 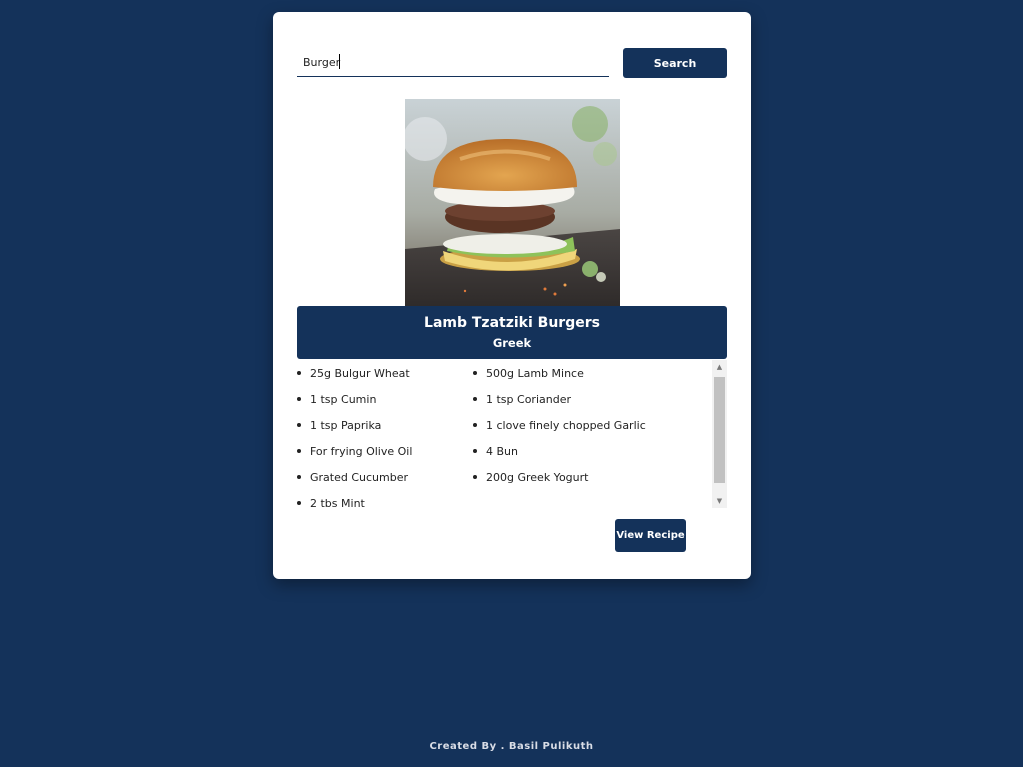 What do you see at coordinates (675, 63) in the screenshot?
I see `search-button: Search` at bounding box center [675, 63].